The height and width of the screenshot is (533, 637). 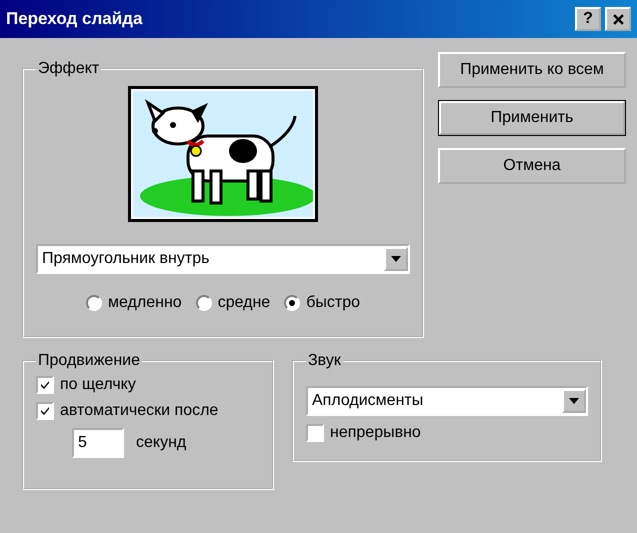 I want to click on close-button, so click(x=618, y=19).